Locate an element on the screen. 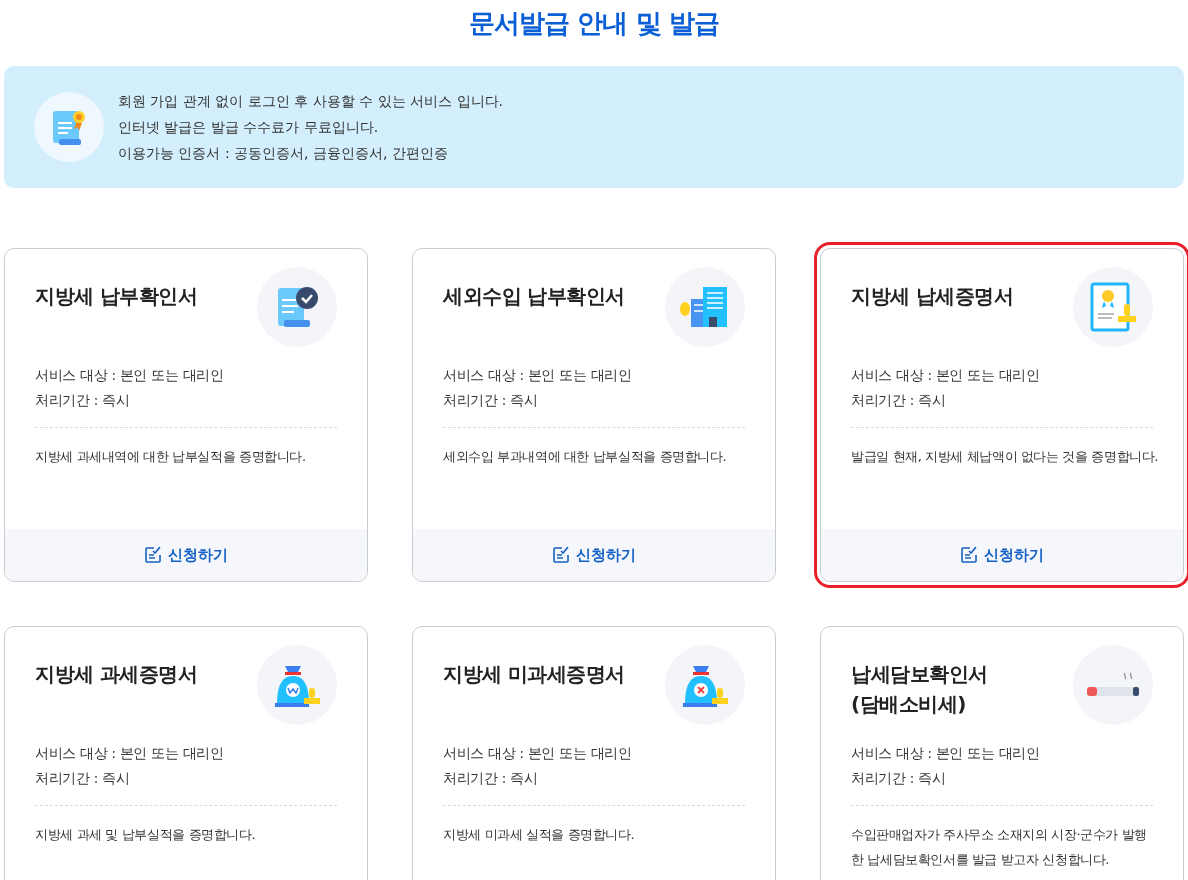  card-description: 수입판매업자가 주사무소 소재지의 시장·군수가 발행한 납세담보확인서를 발급 받고자 신청합니다. is located at coordinates (999, 847).